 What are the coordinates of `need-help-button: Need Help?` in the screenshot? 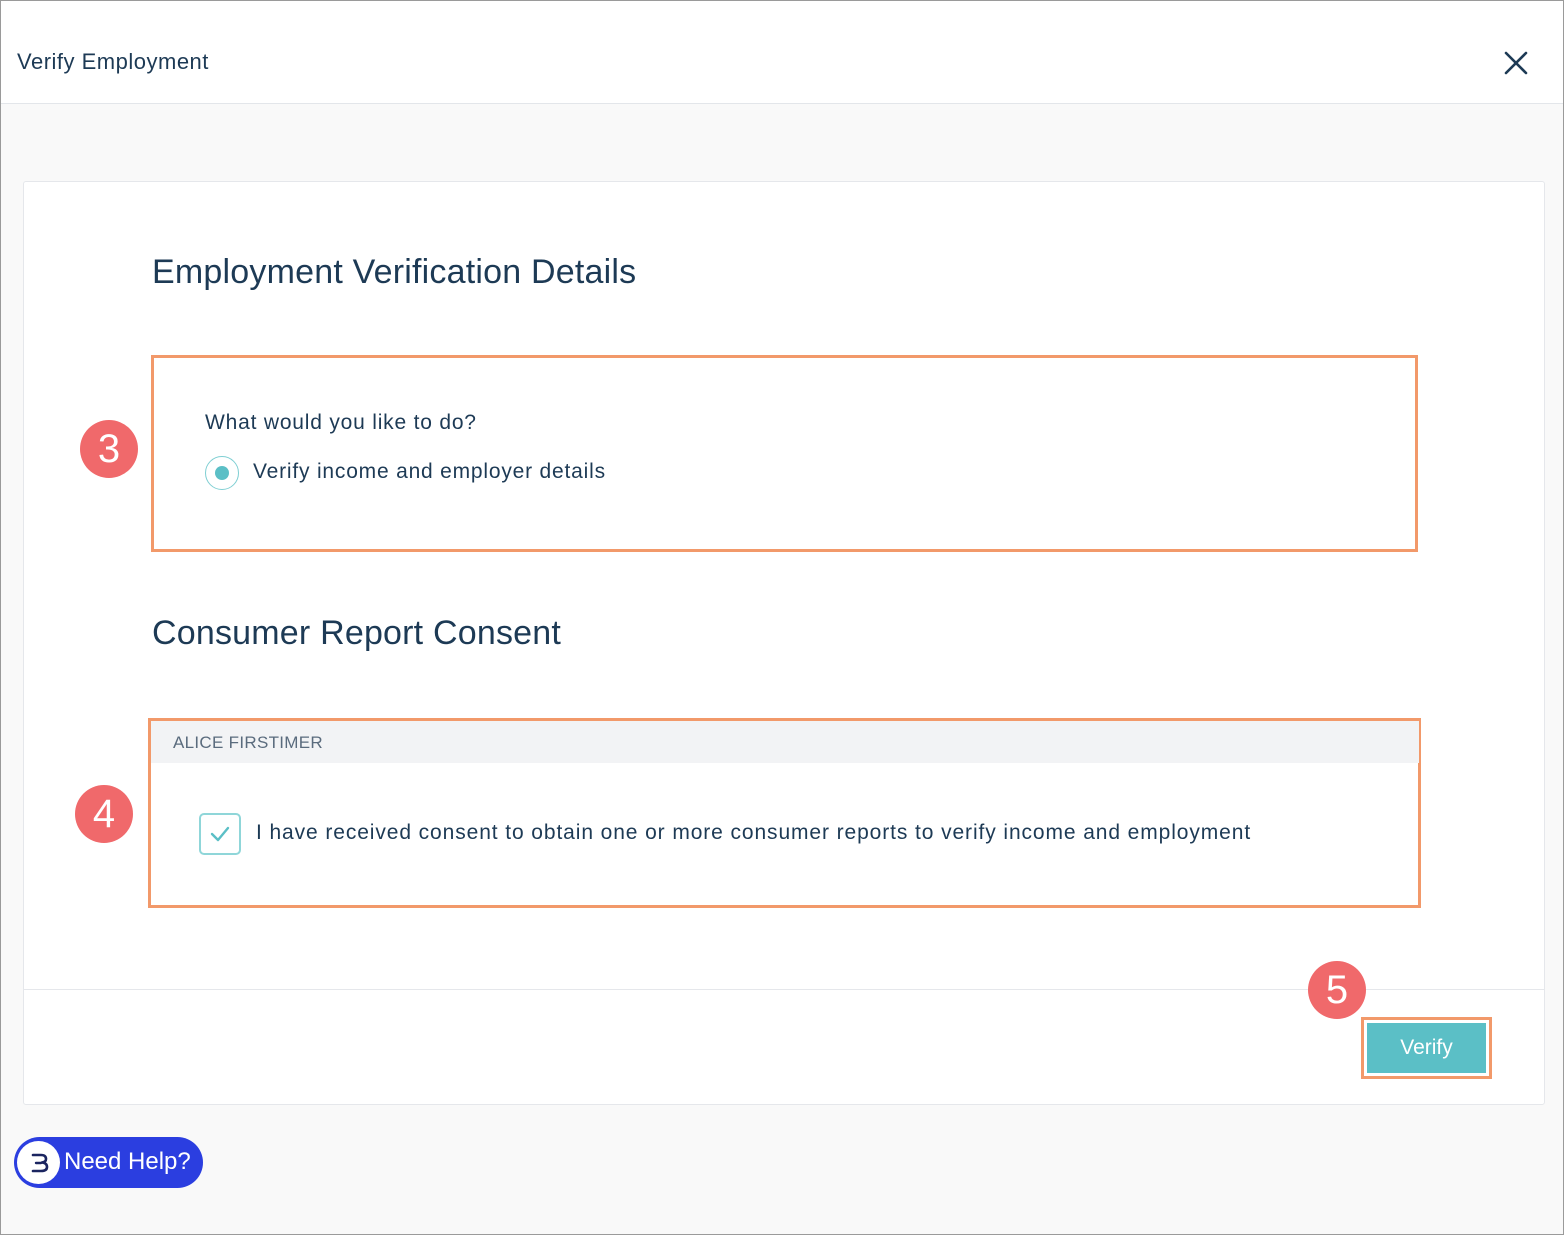 It's located at (108, 1162).